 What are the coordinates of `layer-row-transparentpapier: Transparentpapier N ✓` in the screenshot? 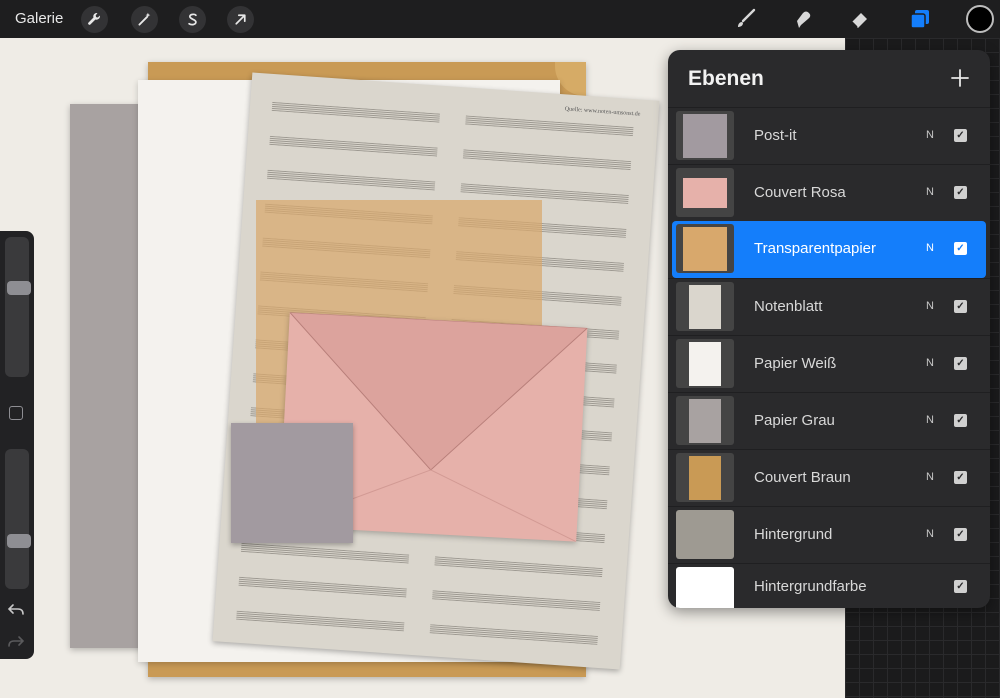 It's located at (829, 249).